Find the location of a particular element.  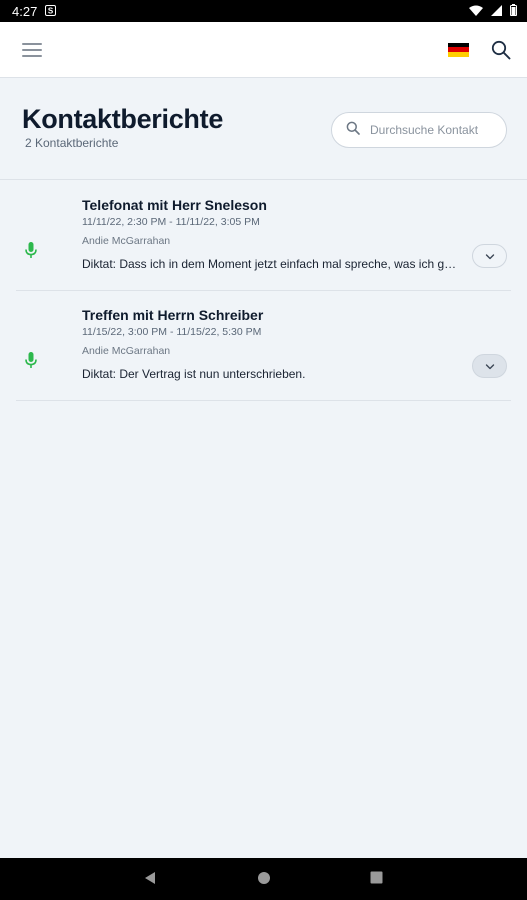

recents-icon is located at coordinates (376, 880).